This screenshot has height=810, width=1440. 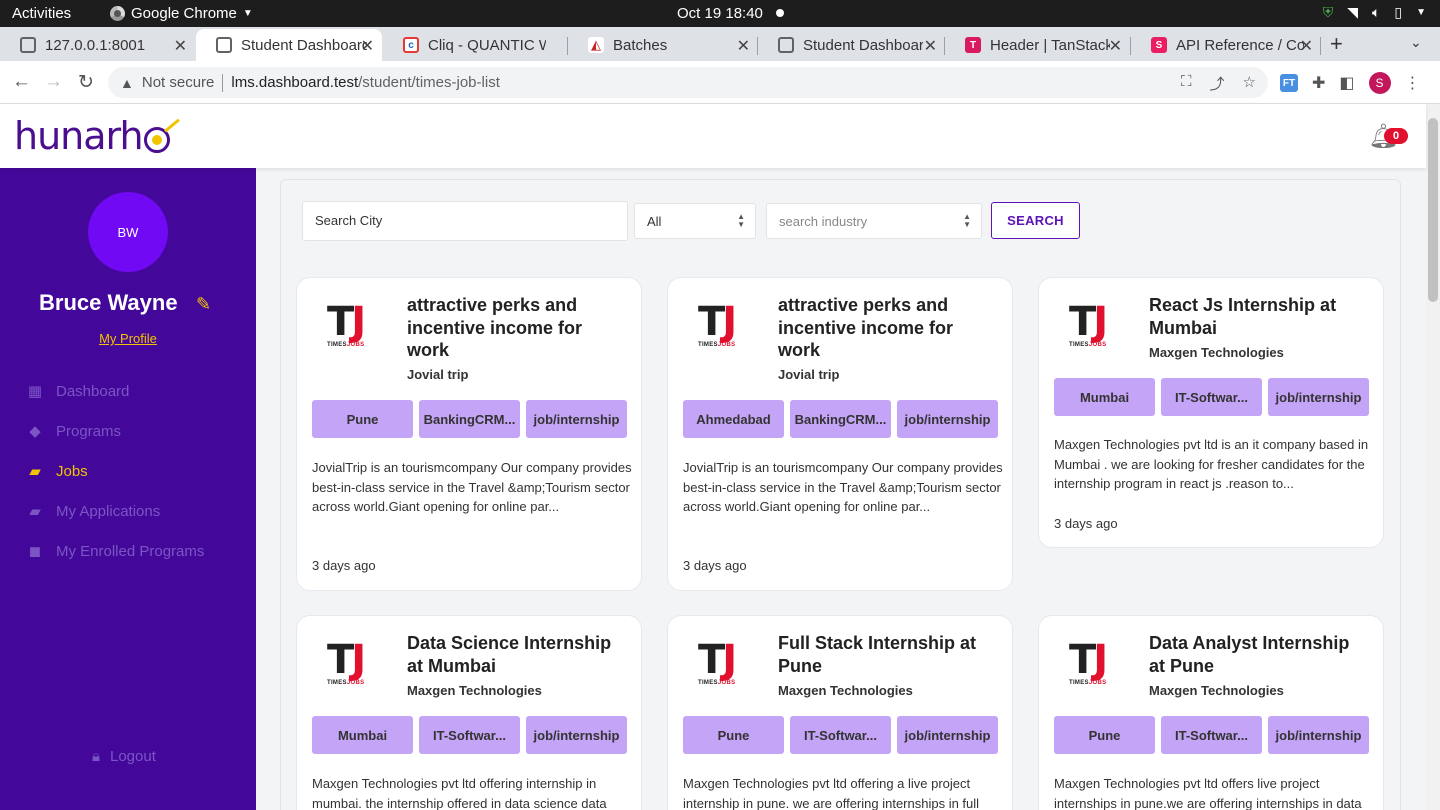 What do you see at coordinates (1374, 12) in the screenshot?
I see `system-tray: ⛨ ◥ 🔈︎ ▯ ▼` at bounding box center [1374, 12].